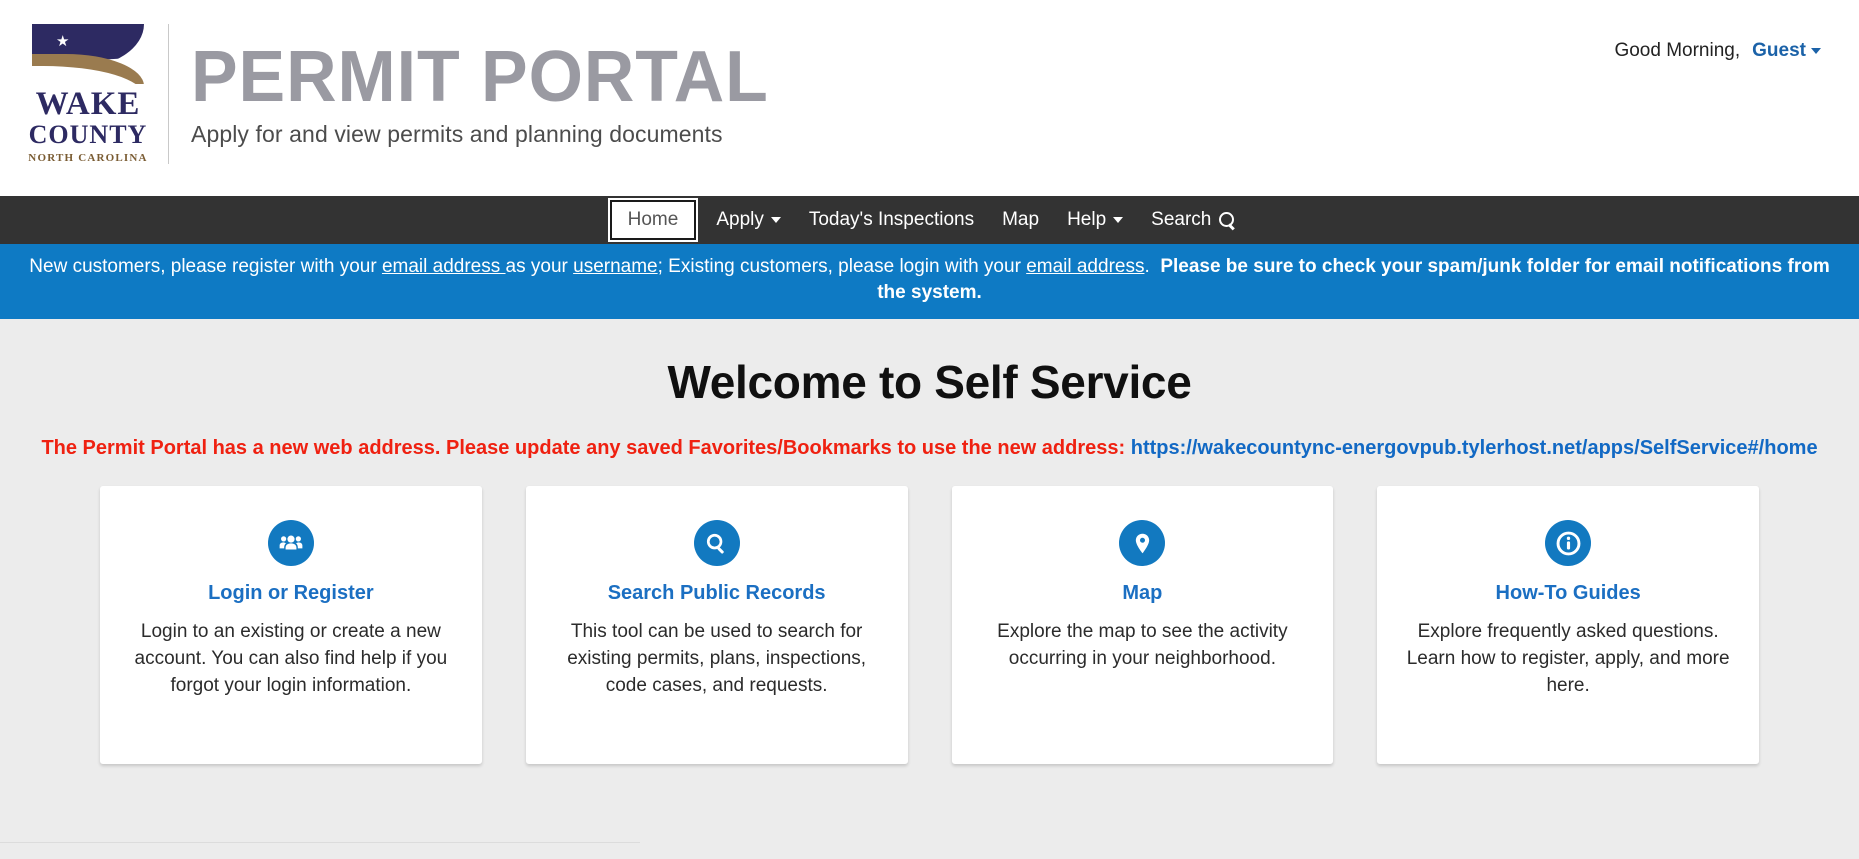  I want to click on nav-item-map: Map, so click(1020, 220).